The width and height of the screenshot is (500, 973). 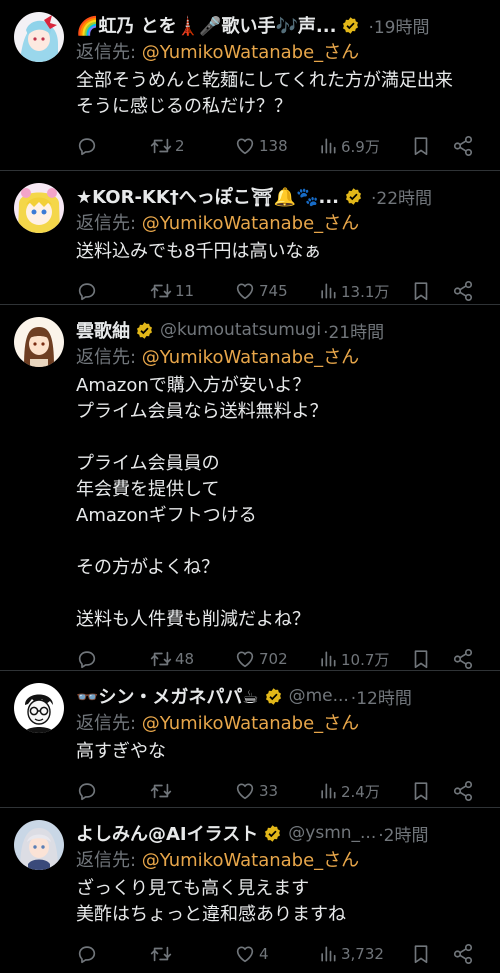 I want to click on view-count: 3,732, so click(x=362, y=954).